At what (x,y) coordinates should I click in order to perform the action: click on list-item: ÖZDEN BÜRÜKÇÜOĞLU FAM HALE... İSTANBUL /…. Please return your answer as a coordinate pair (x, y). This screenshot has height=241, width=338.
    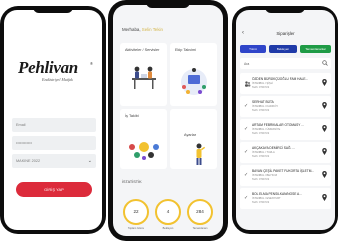
    Looking at the image, I should click on (285, 83).